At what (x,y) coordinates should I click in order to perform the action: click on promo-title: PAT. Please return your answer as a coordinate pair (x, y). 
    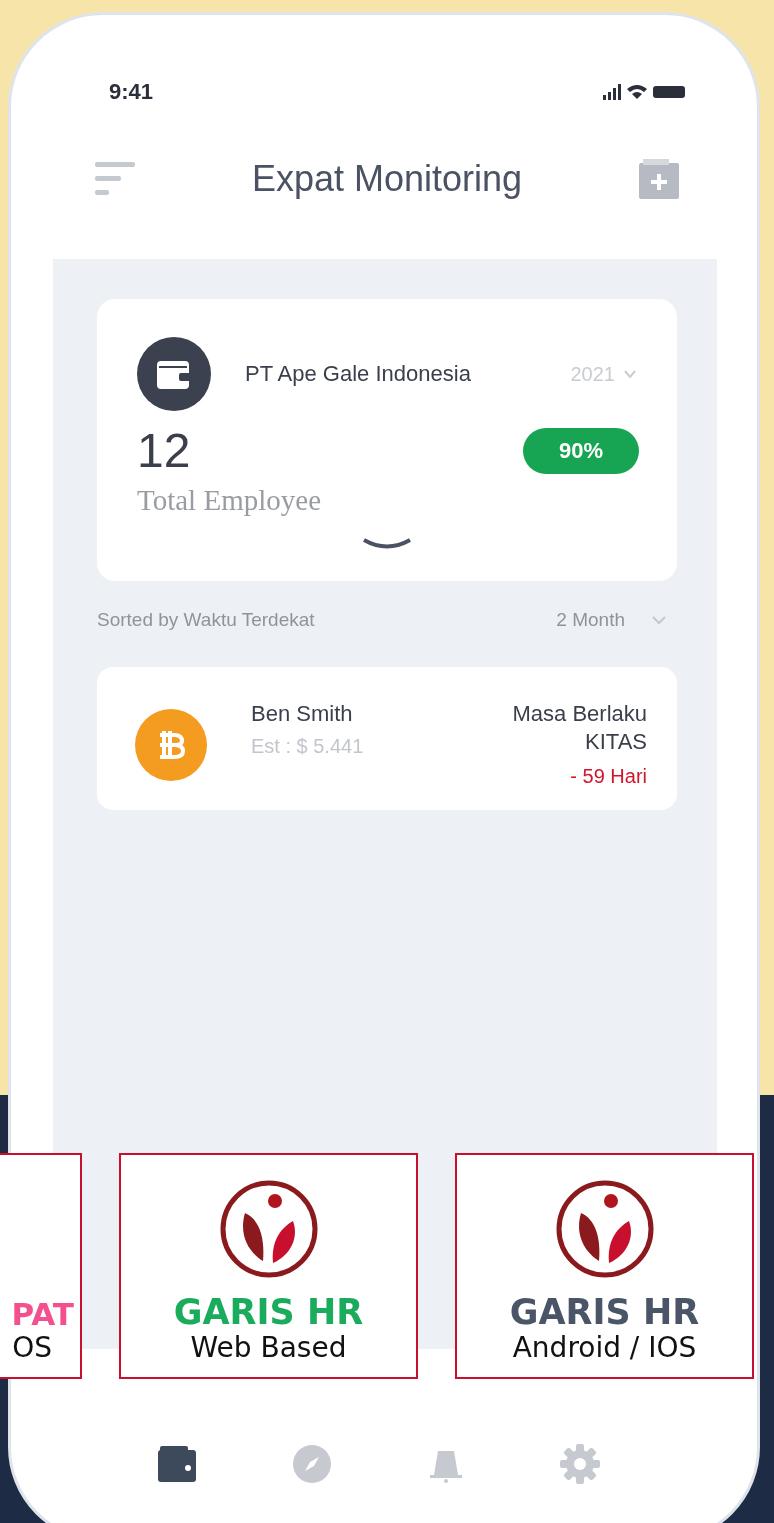
    Looking at the image, I should click on (43, 1314).